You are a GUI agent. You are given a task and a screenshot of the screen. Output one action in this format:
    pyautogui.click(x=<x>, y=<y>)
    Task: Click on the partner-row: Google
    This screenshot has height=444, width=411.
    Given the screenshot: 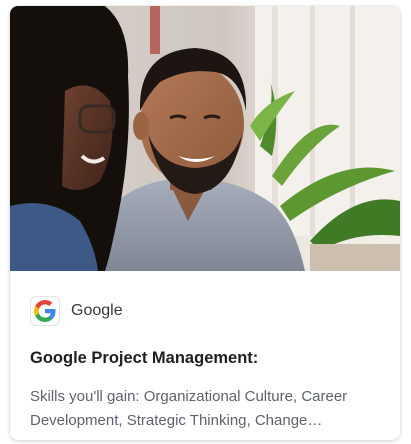 What is the action you would take?
    pyautogui.click(x=76, y=311)
    